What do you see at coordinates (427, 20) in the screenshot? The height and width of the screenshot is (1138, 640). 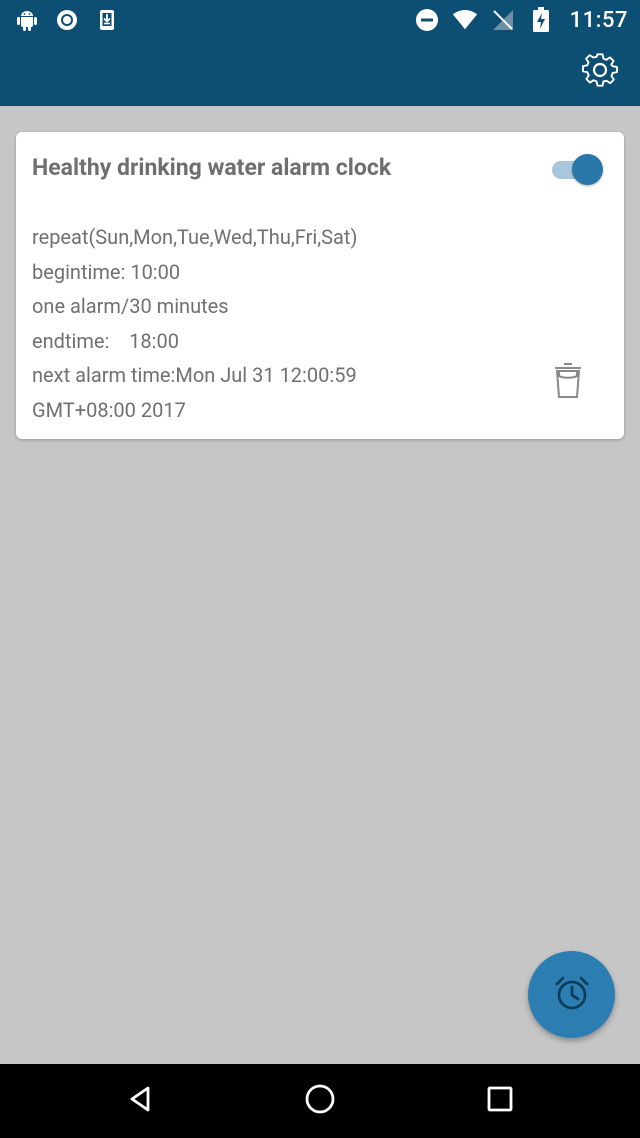 I see `do-not-disturb-icon` at bounding box center [427, 20].